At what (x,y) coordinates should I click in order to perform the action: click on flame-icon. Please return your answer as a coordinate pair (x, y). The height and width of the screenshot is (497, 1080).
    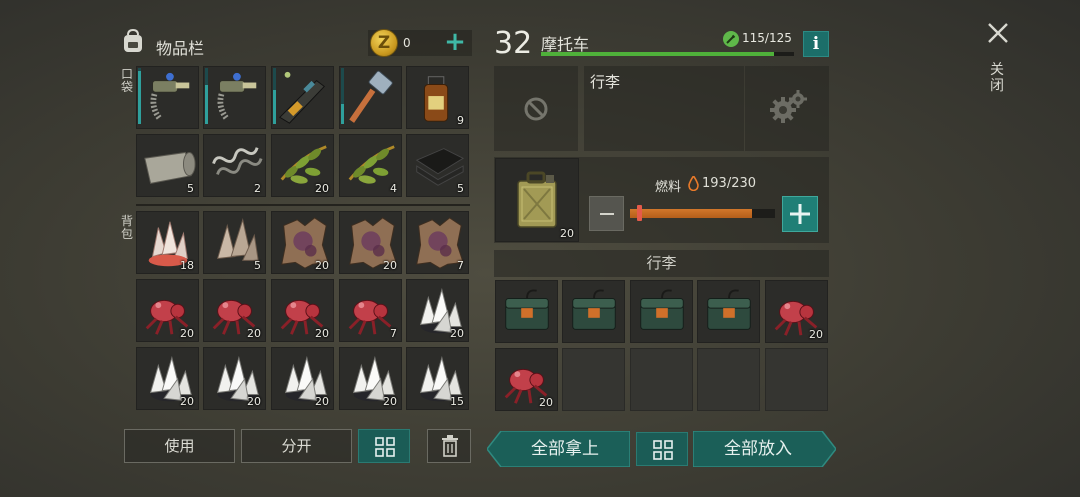
    Looking at the image, I should click on (693, 183).